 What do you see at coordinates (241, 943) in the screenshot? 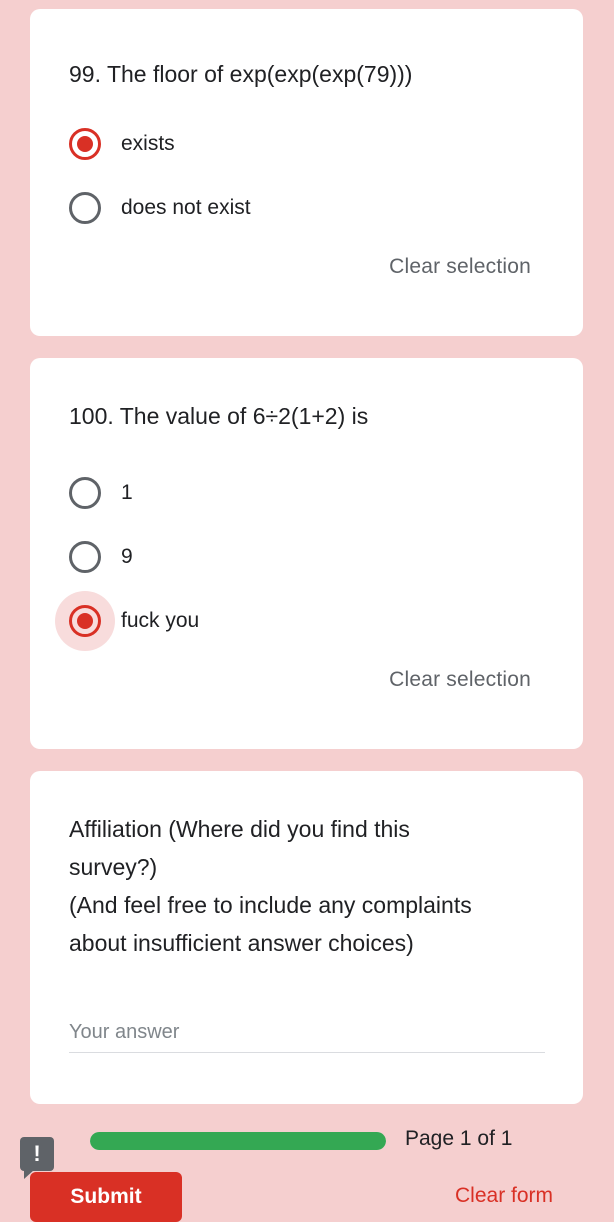
I see `title-line: about insufficient answer choices)` at bounding box center [241, 943].